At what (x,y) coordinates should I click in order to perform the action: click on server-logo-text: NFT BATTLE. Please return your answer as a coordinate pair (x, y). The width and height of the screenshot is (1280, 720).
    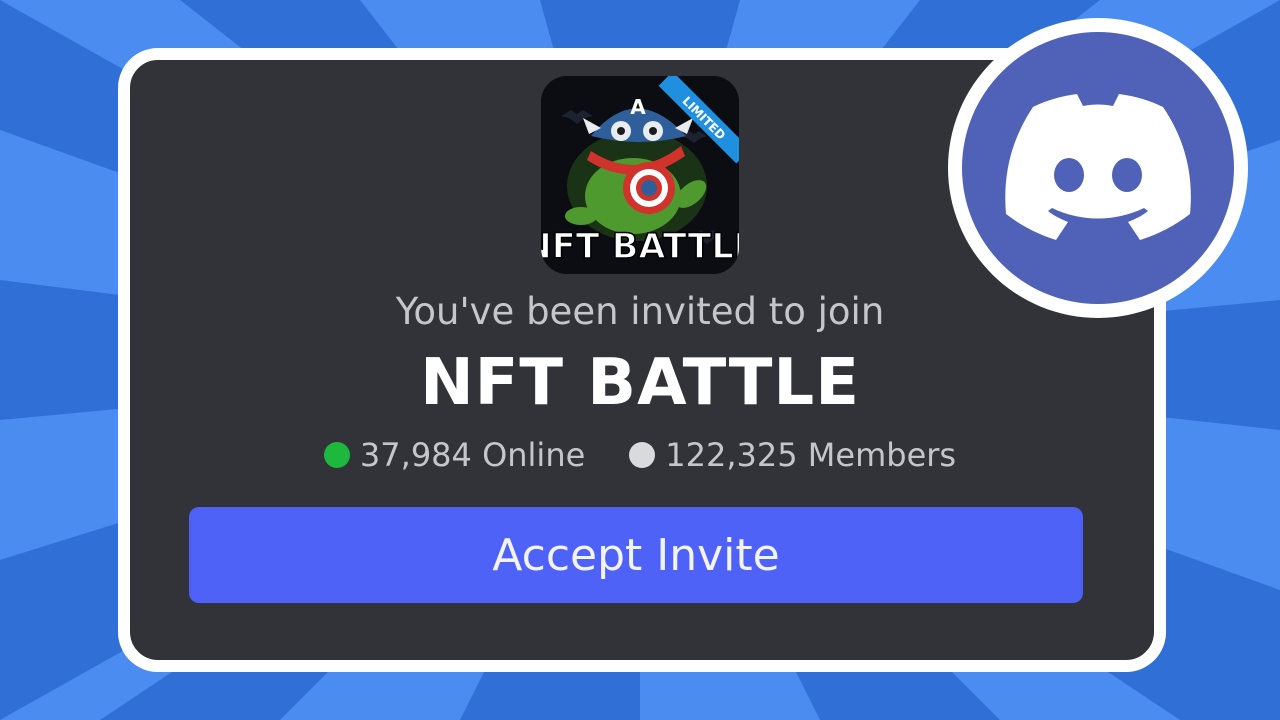
    Looking at the image, I should click on (640, 247).